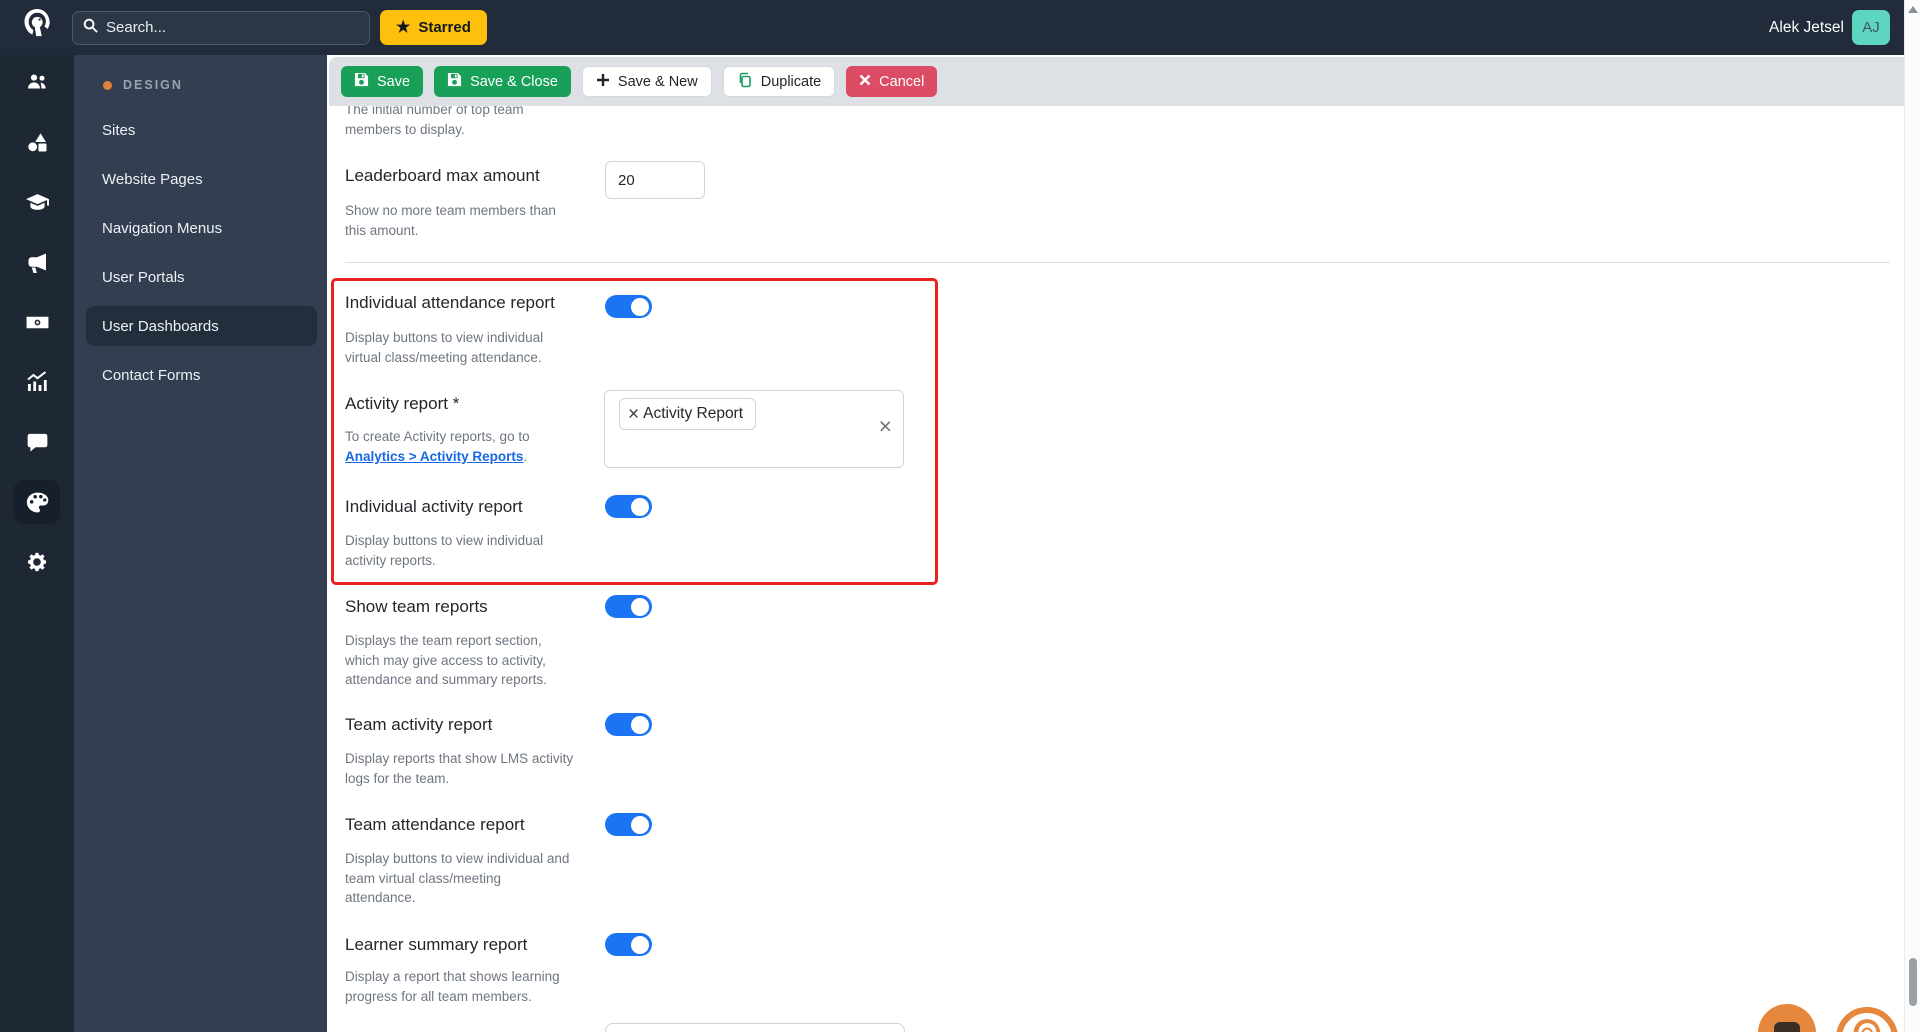 The width and height of the screenshot is (1920, 1032). I want to click on help-line: Show no more team members than, so click(450, 210).